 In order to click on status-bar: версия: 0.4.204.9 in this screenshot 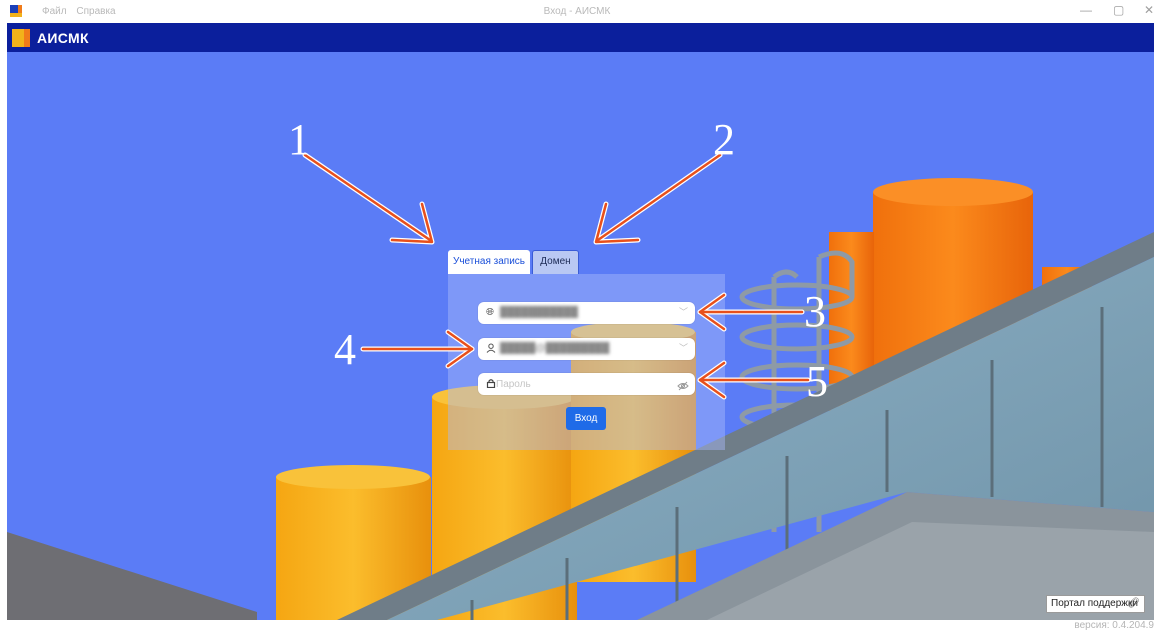, I will do `click(577, 626)`.